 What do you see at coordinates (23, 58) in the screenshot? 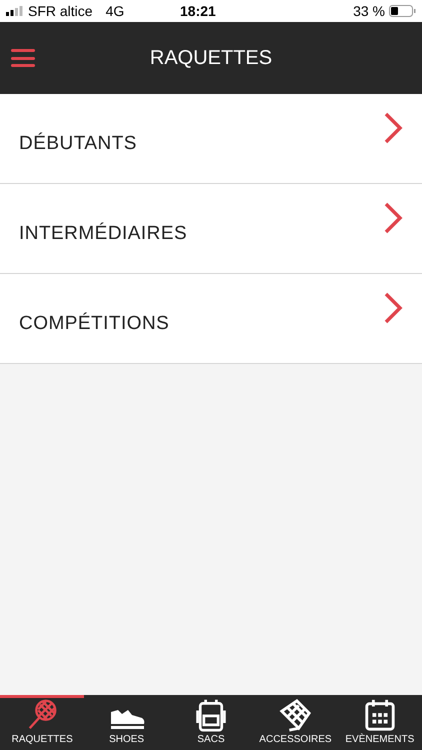
I see `menu-button` at bounding box center [23, 58].